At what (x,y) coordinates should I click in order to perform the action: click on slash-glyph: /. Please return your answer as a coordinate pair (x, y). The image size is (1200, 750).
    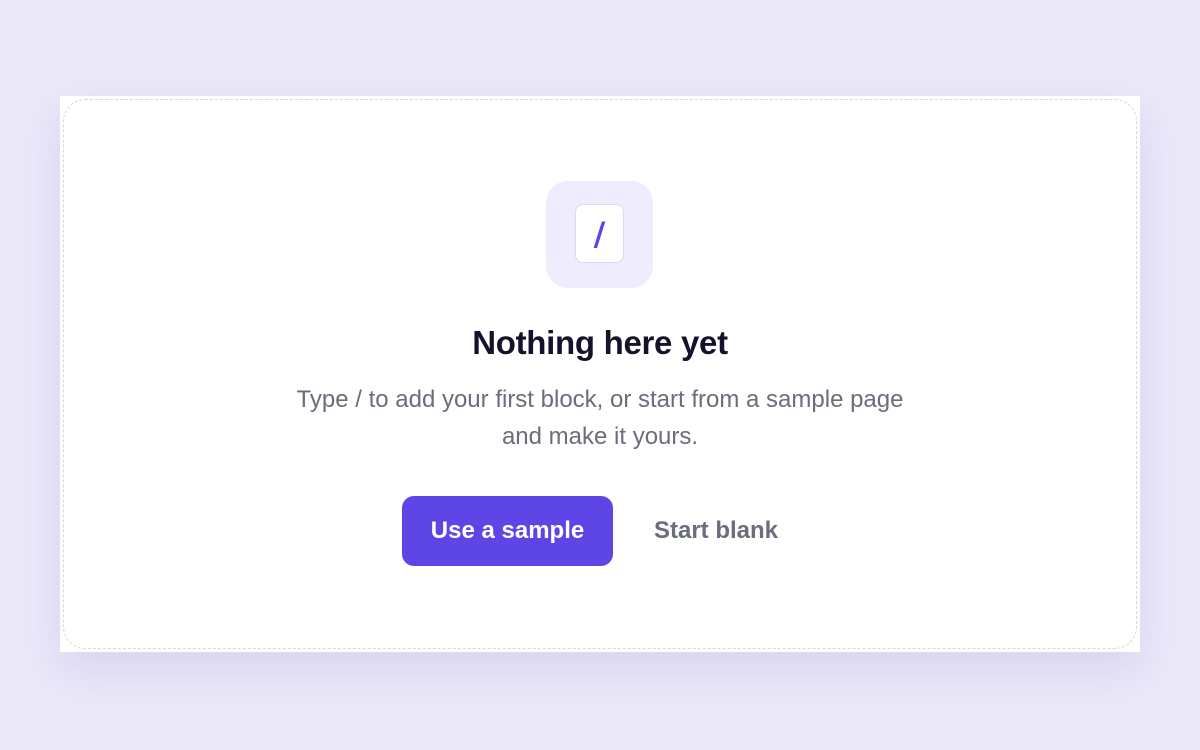
    Looking at the image, I should click on (599, 233).